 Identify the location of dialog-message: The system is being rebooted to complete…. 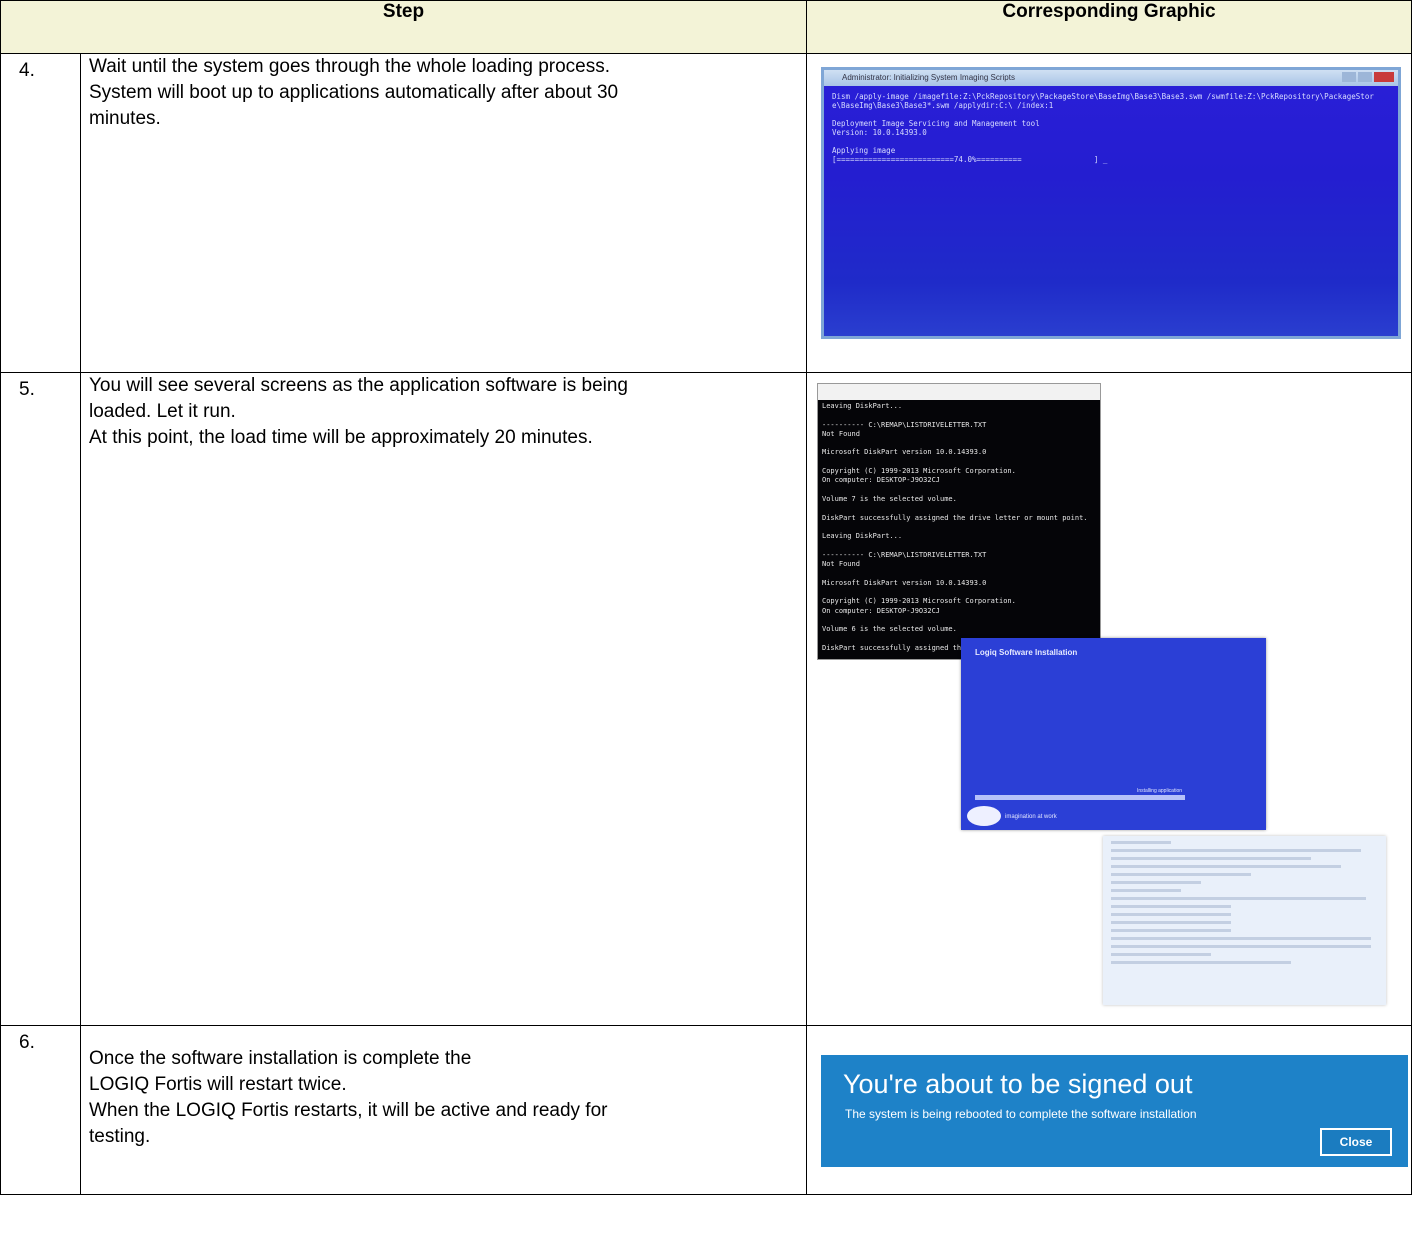
(1021, 1114).